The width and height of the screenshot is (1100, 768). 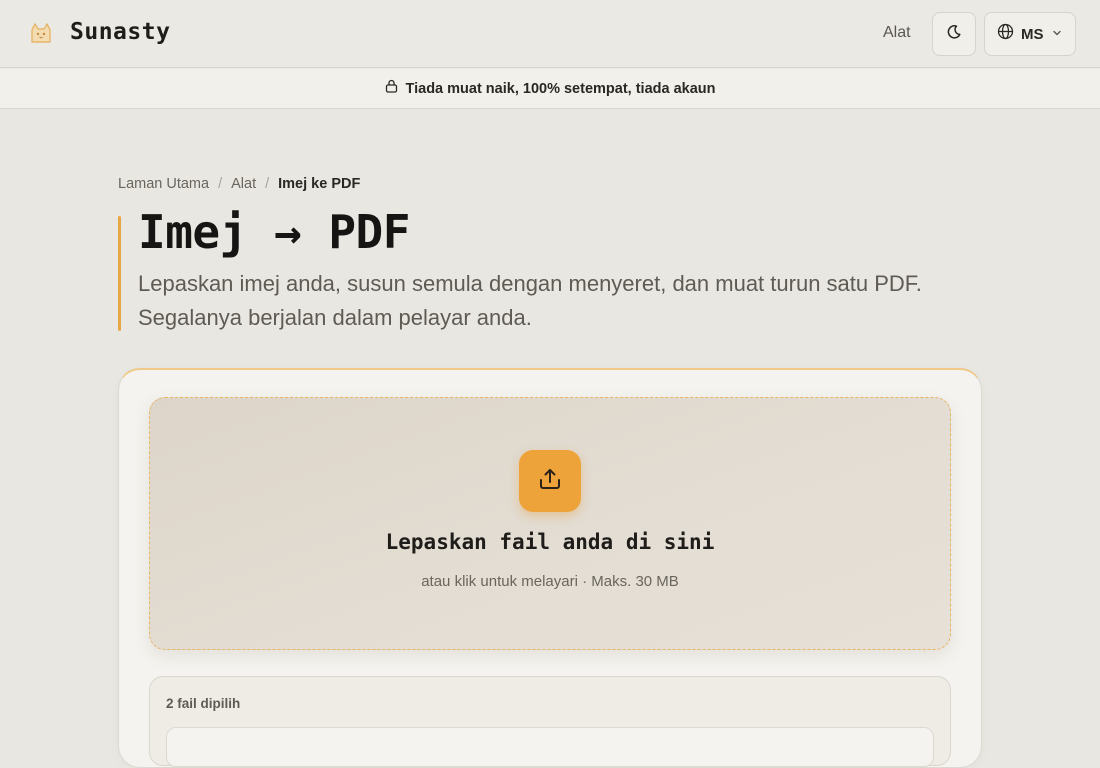 I want to click on nav-tools-link: Alat, so click(x=897, y=33).